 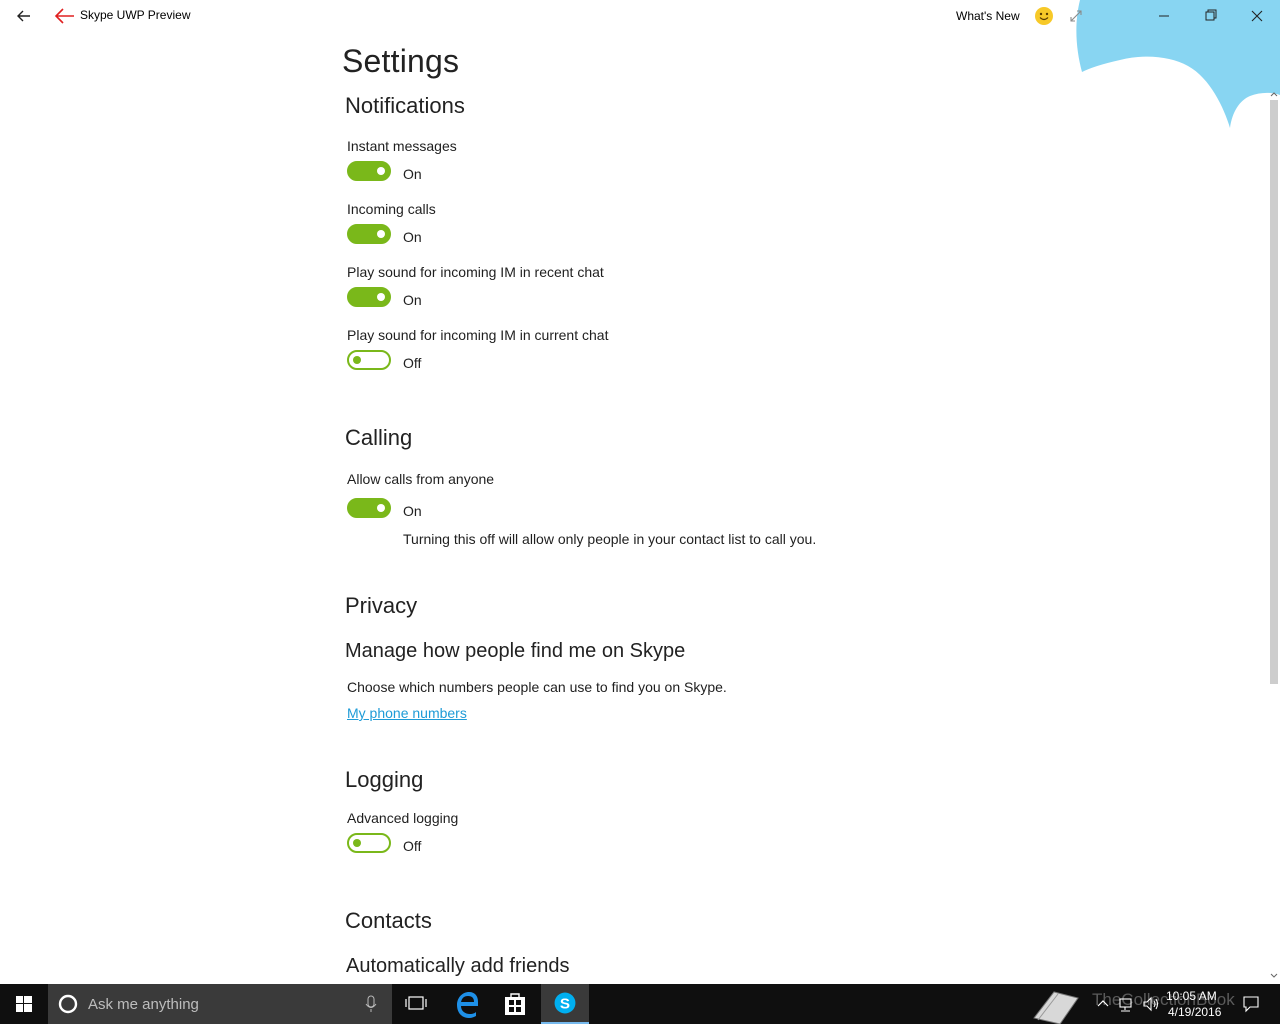 What do you see at coordinates (369, 360) in the screenshot?
I see `toggle-sound-current-chat` at bounding box center [369, 360].